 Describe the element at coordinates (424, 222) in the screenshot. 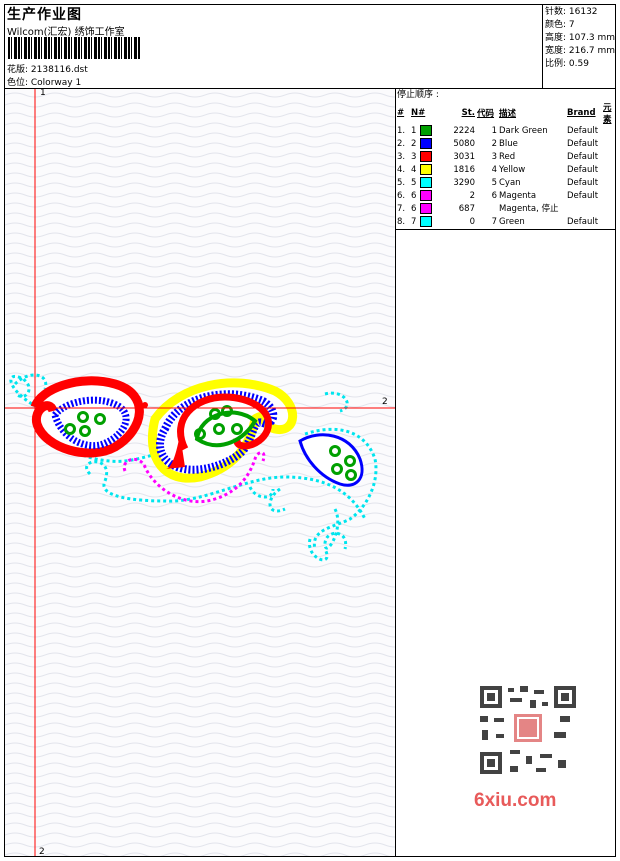

I see `row-needle: 7` at that location.